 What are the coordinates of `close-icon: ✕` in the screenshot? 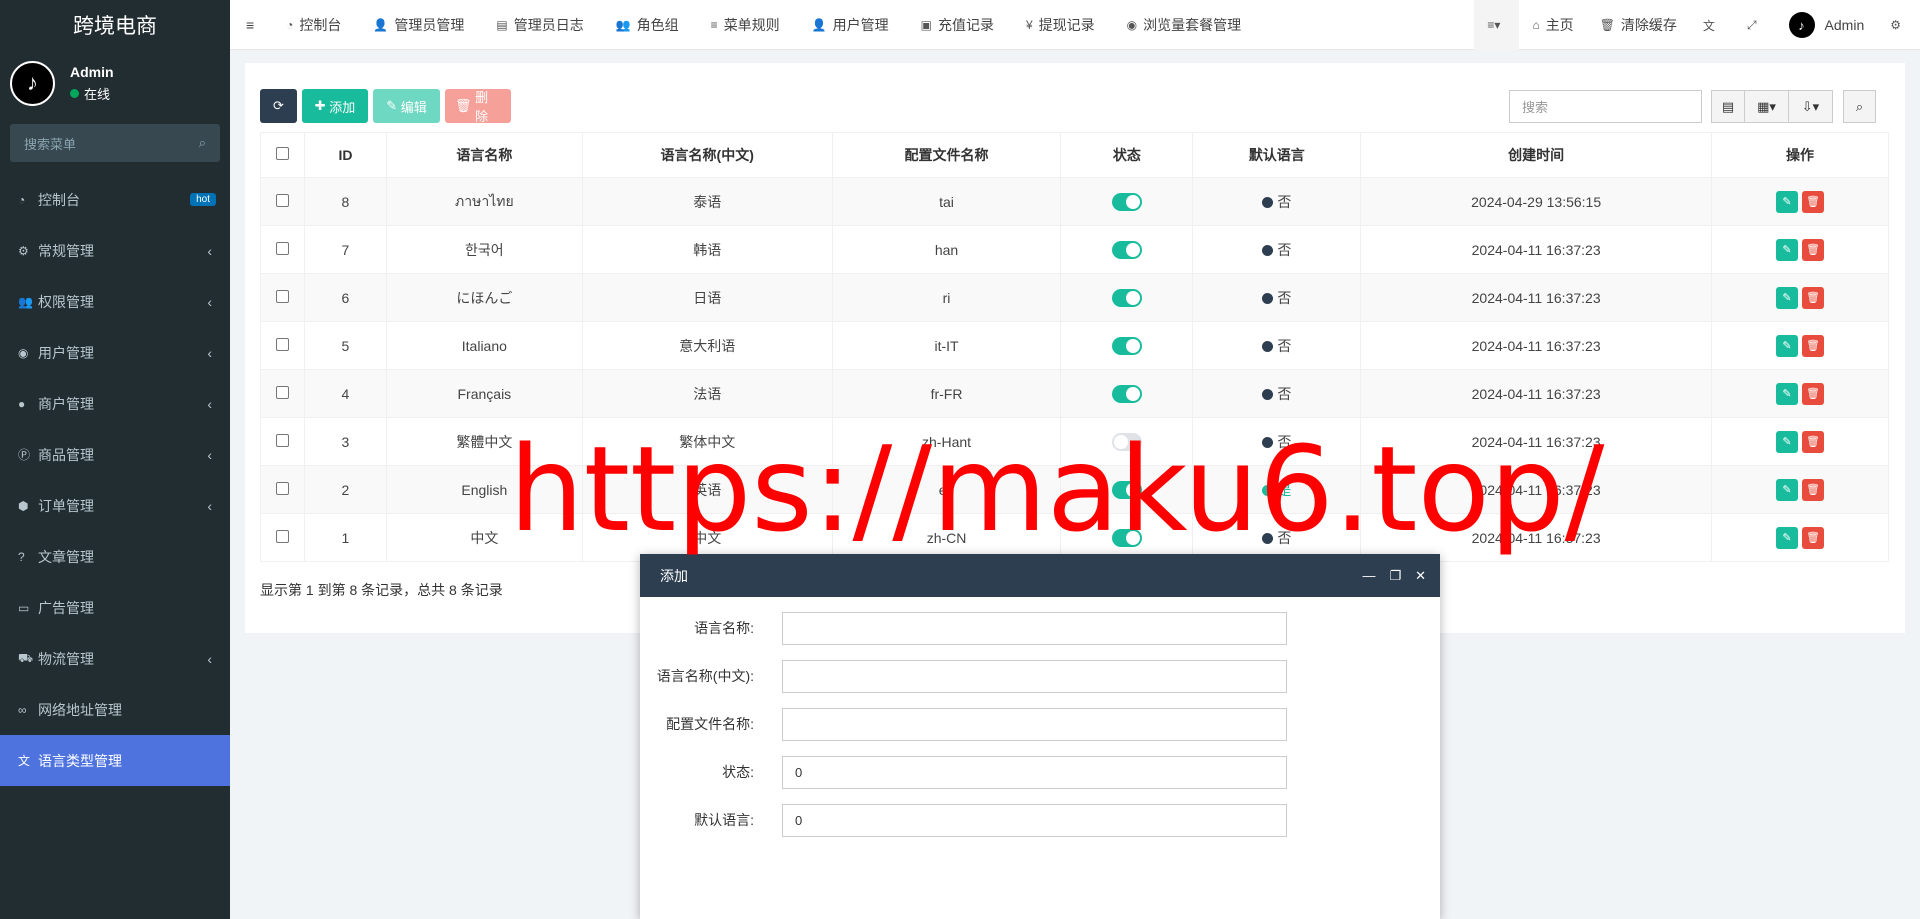 It's located at (1420, 576).